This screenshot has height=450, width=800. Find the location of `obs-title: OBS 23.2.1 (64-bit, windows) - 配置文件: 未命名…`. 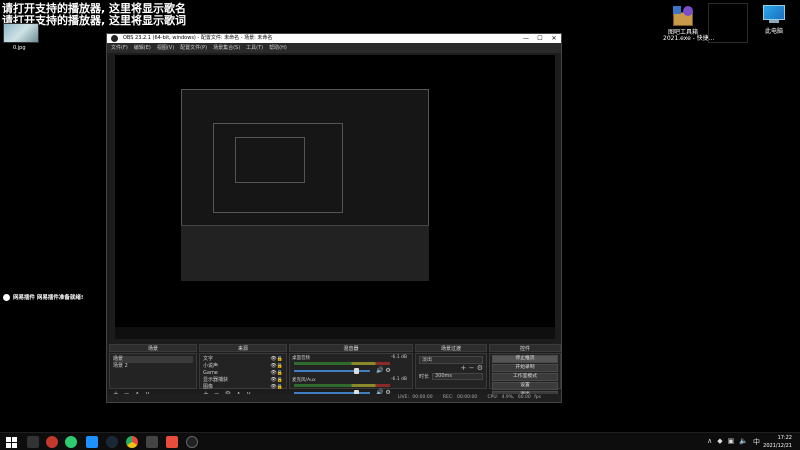

obs-title: OBS 23.2.1 (64-bit, windows) - 配置文件: 未命名… is located at coordinates (198, 38).